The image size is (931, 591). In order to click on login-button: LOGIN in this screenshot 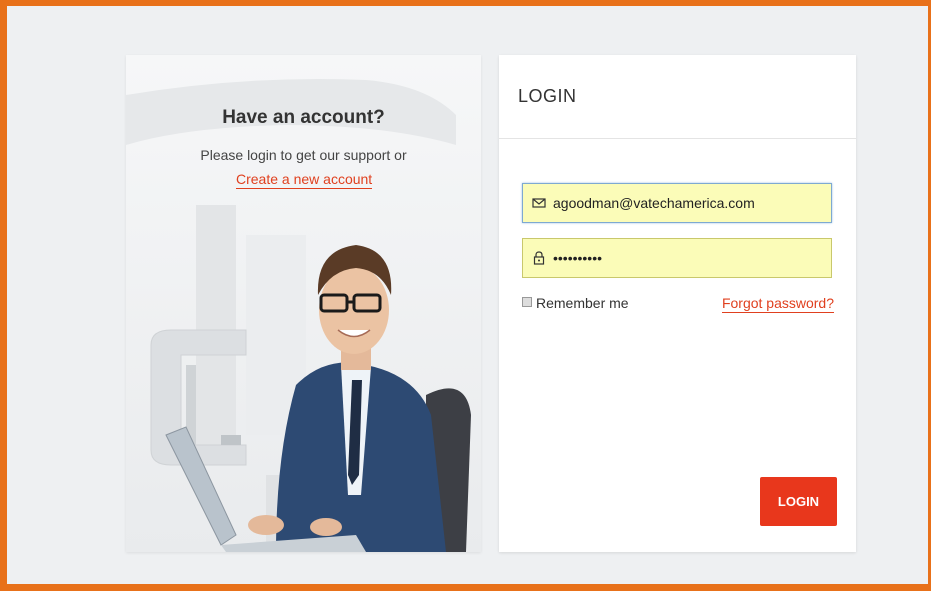, I will do `click(798, 501)`.